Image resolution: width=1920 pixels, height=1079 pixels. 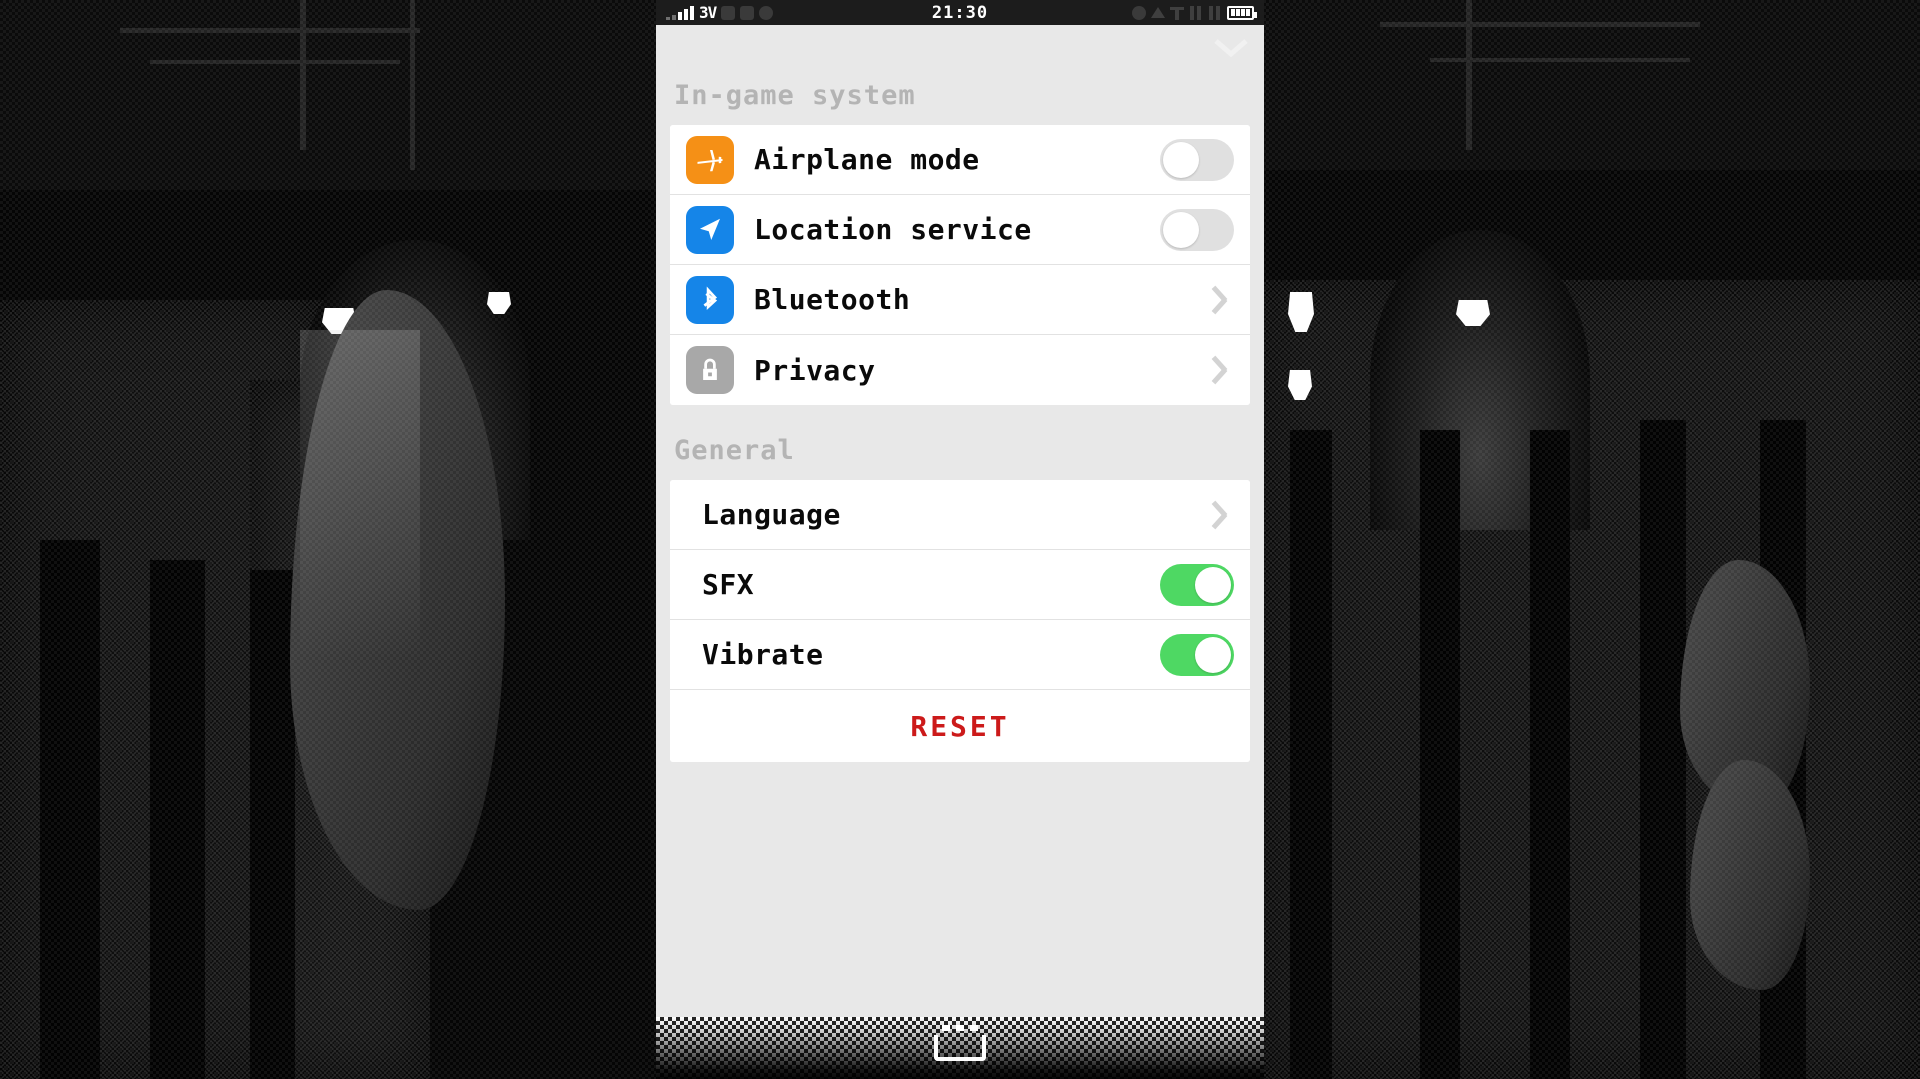 What do you see at coordinates (960, 52) in the screenshot?
I see `panel-header` at bounding box center [960, 52].